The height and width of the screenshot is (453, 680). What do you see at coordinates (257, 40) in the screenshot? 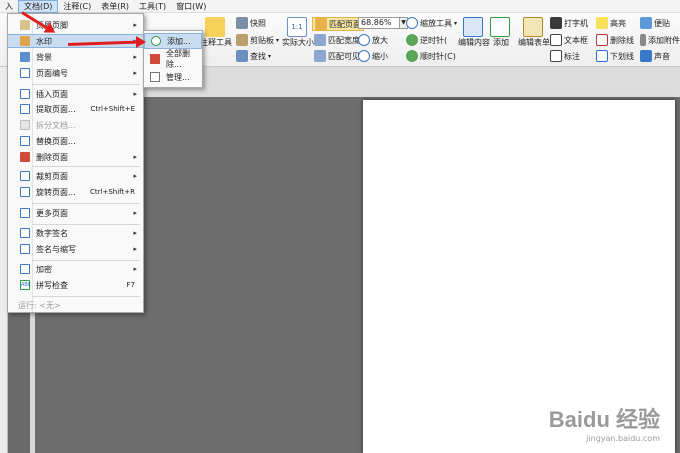
I see `clipboard-button: 剪贴板 ▾` at bounding box center [257, 40].